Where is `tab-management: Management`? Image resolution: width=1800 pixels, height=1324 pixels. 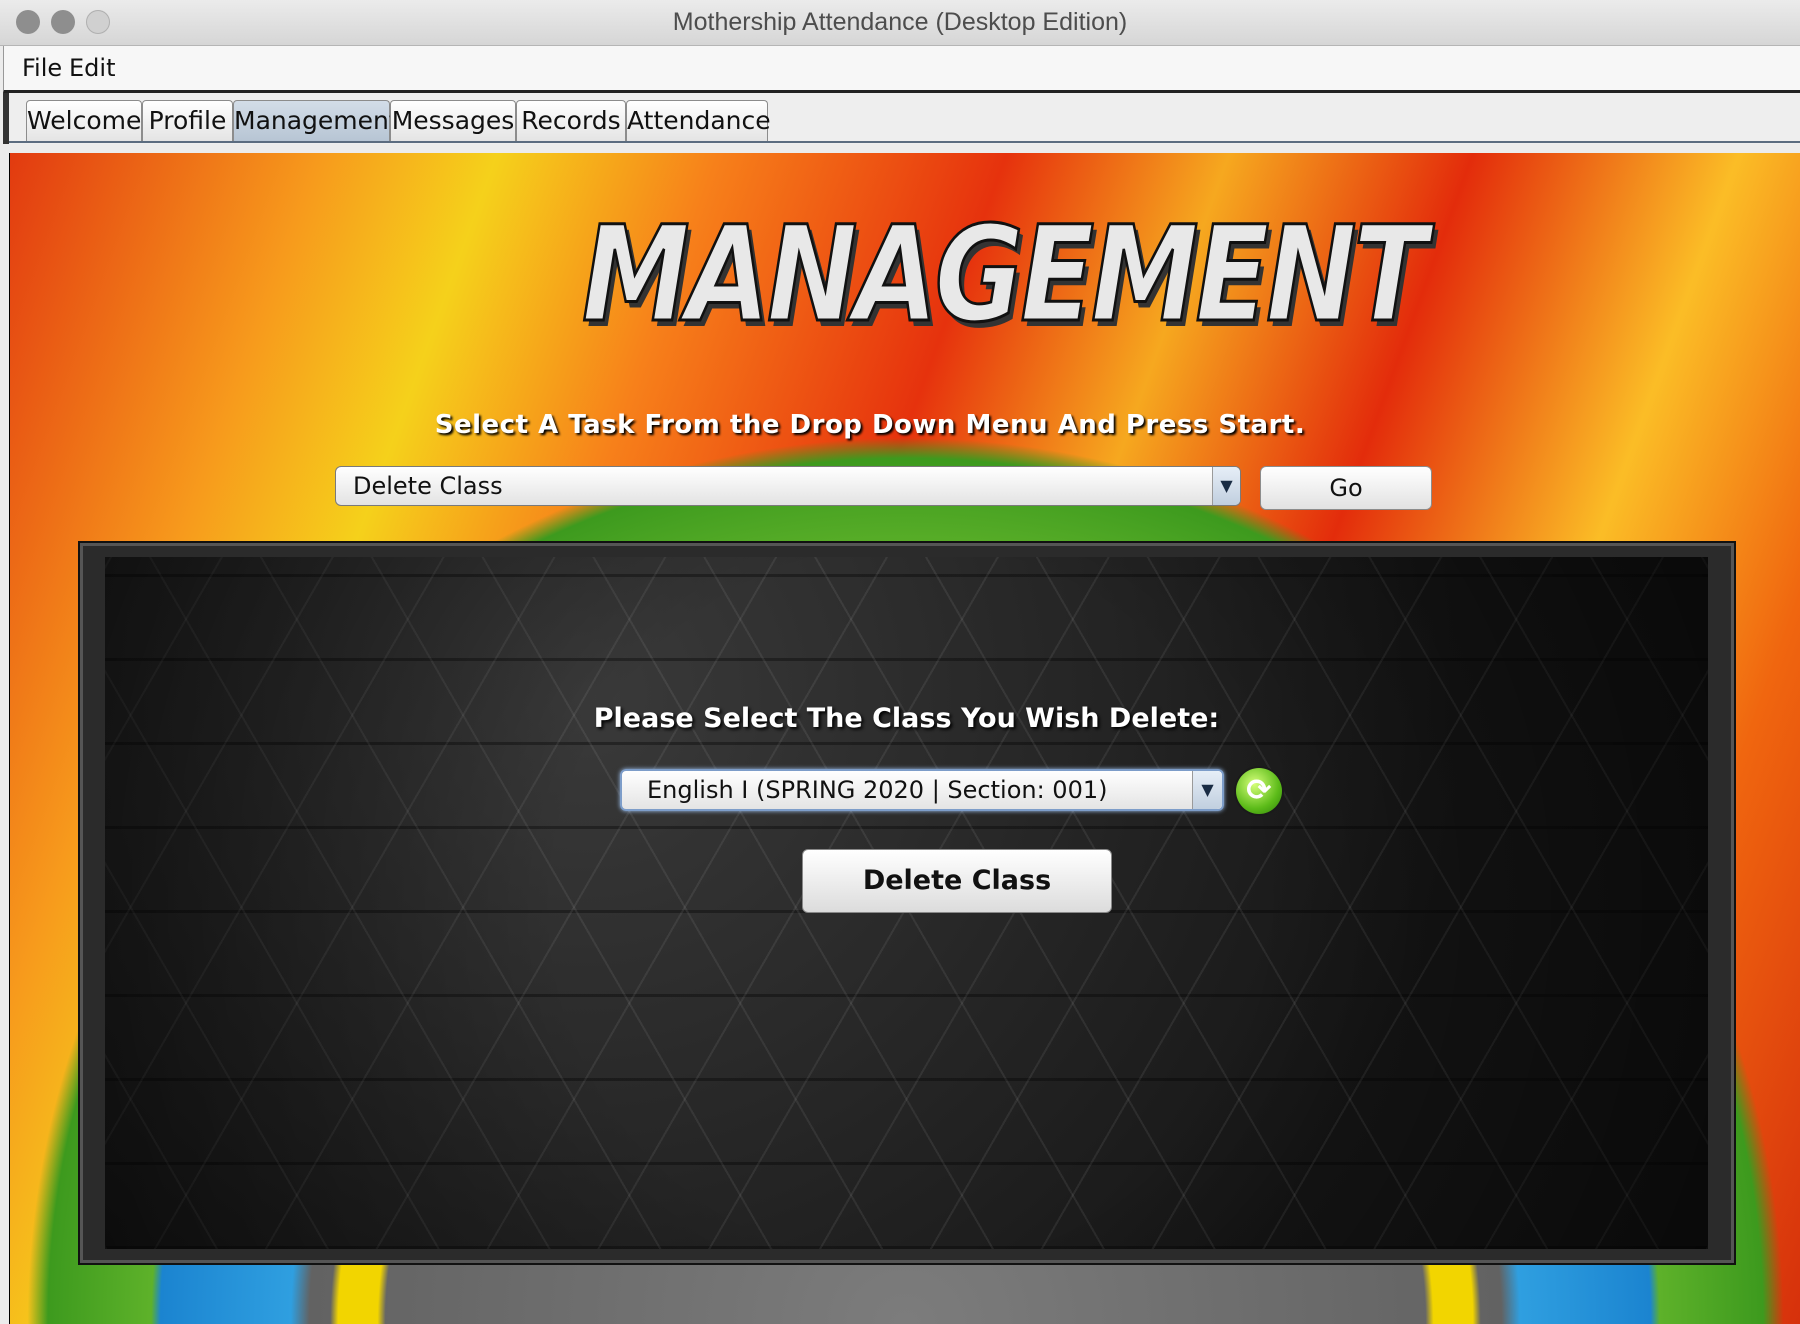
tab-management: Management is located at coordinates (316, 120).